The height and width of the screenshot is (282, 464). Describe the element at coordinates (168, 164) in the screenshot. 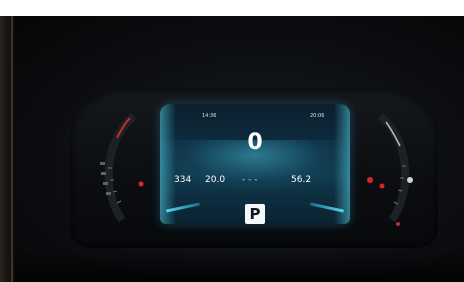

I see `screen-edge-left` at that location.